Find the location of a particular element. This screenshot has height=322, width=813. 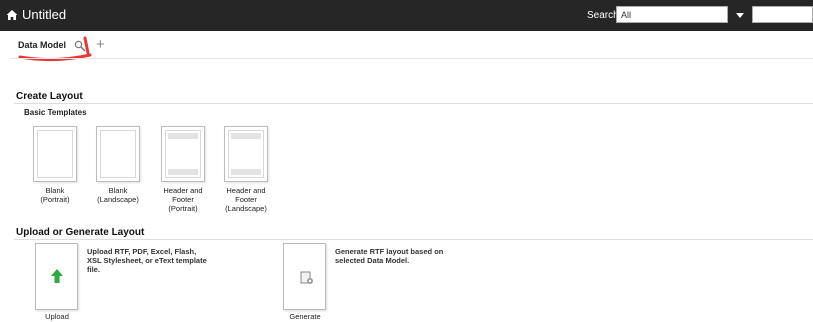

template-label-blank-landscape: Blank (Landscape) is located at coordinates (118, 195).